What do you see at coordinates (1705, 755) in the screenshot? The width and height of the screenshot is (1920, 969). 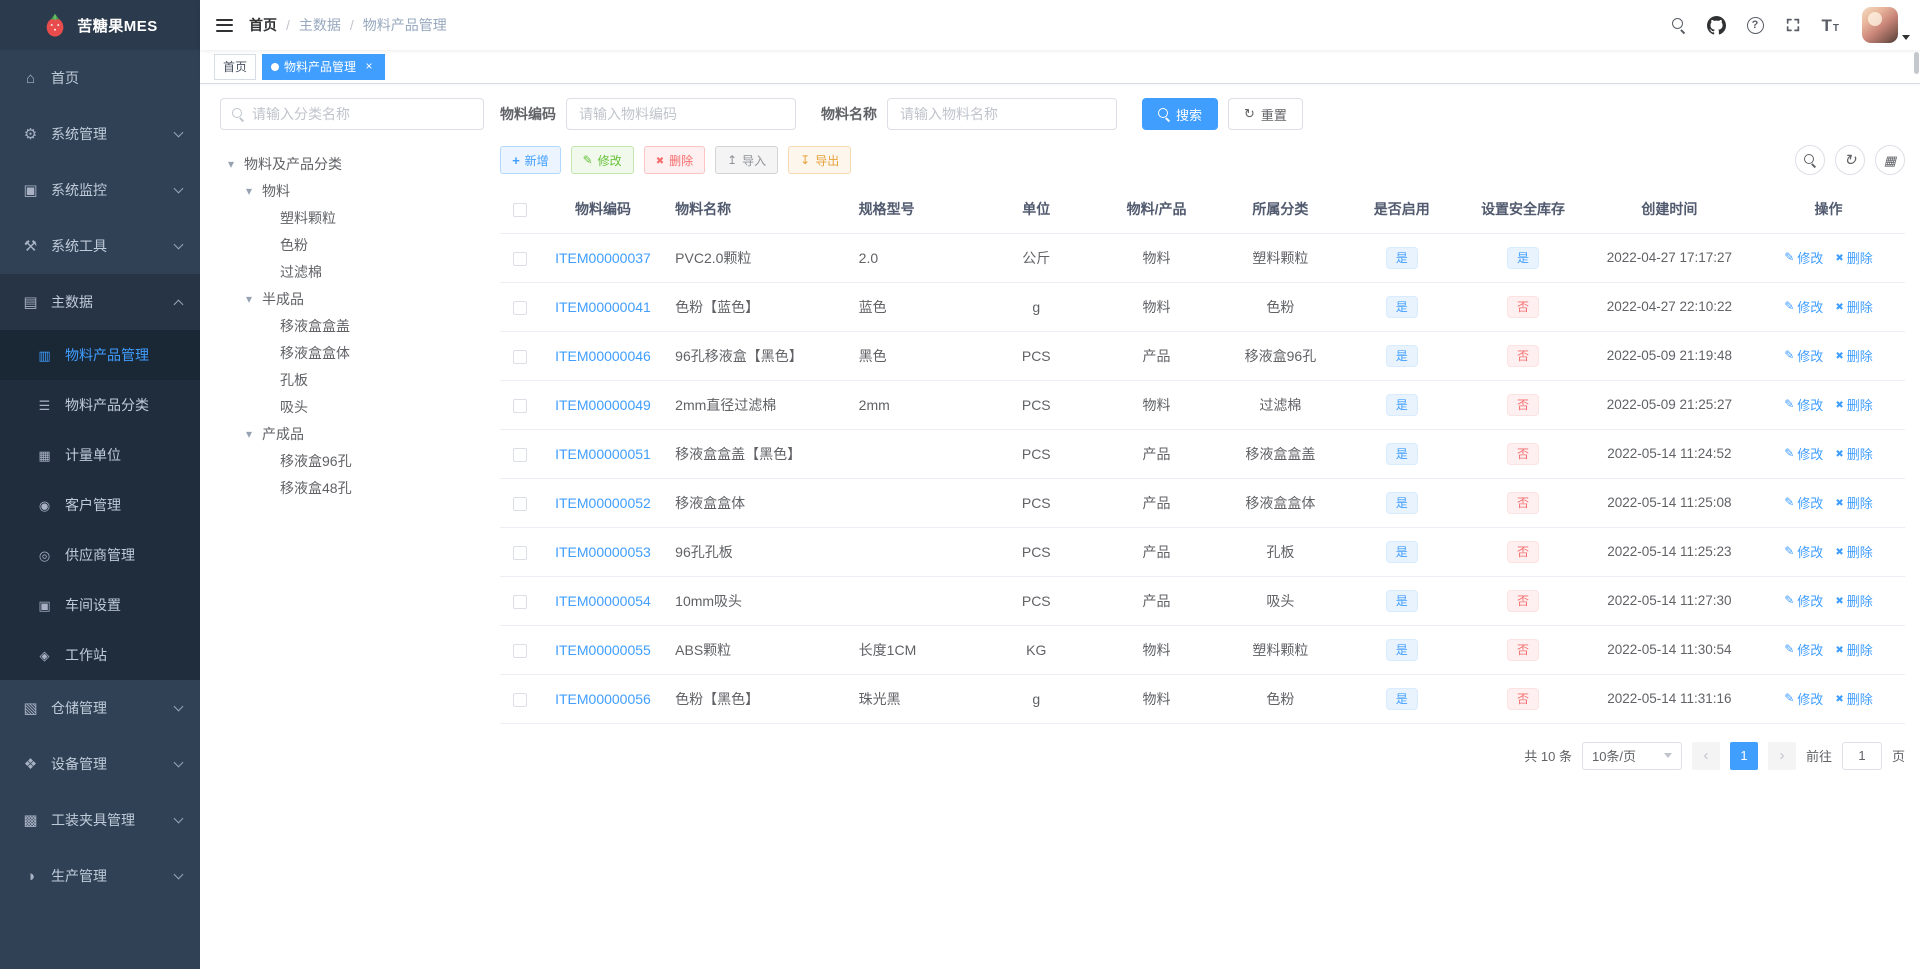 I see `prev-page-button` at bounding box center [1705, 755].